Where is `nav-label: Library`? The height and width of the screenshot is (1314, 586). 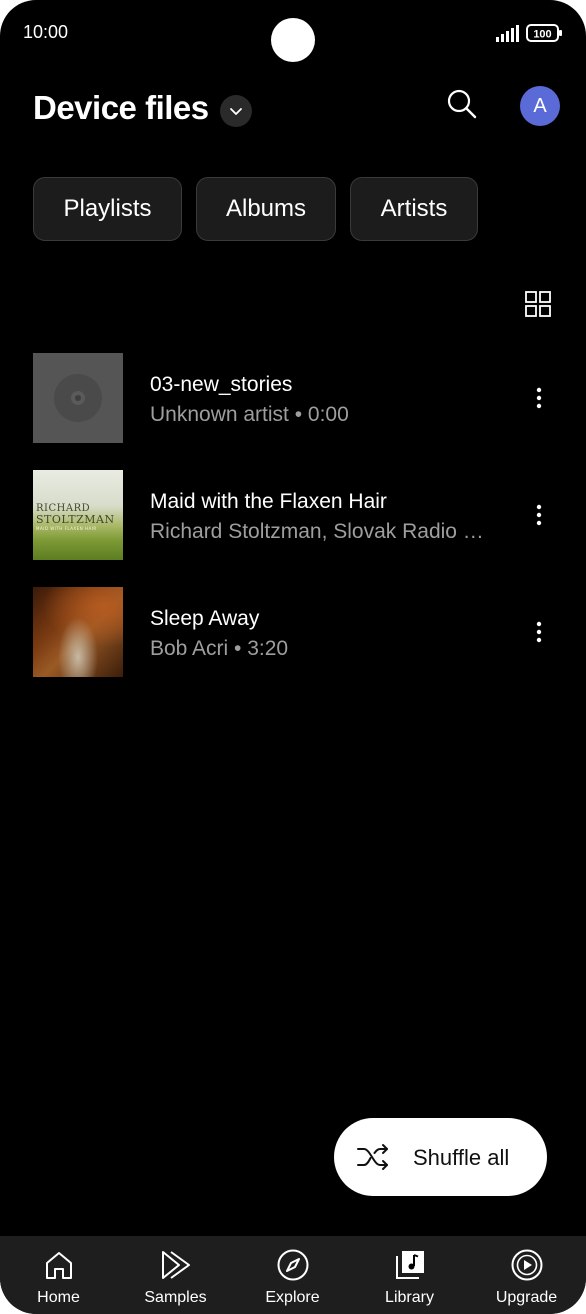 nav-label: Library is located at coordinates (409, 1297).